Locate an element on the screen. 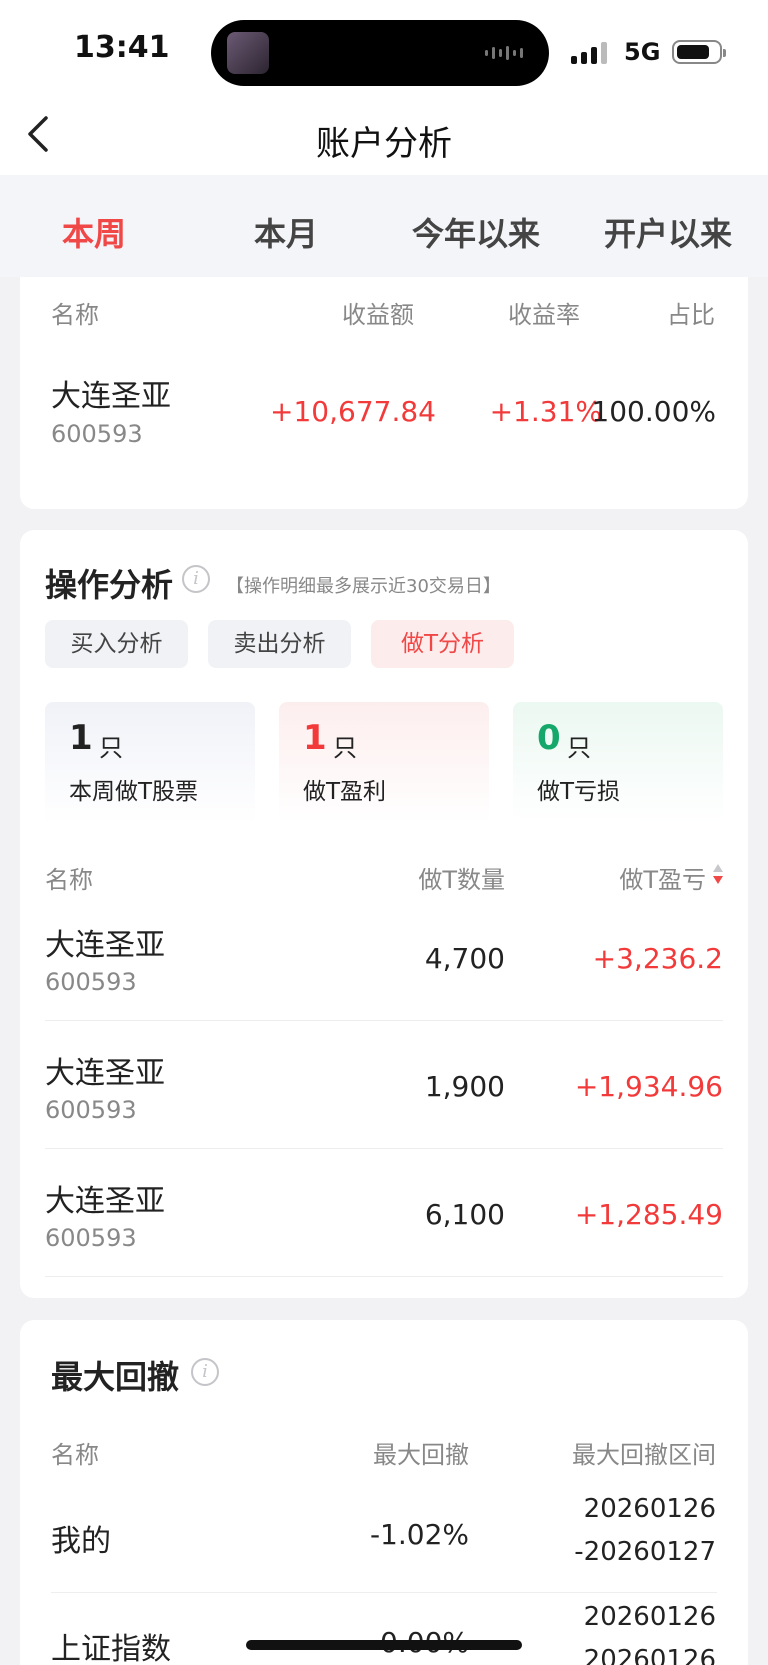 The width and height of the screenshot is (768, 1665). battery-icon is located at coordinates (699, 52).